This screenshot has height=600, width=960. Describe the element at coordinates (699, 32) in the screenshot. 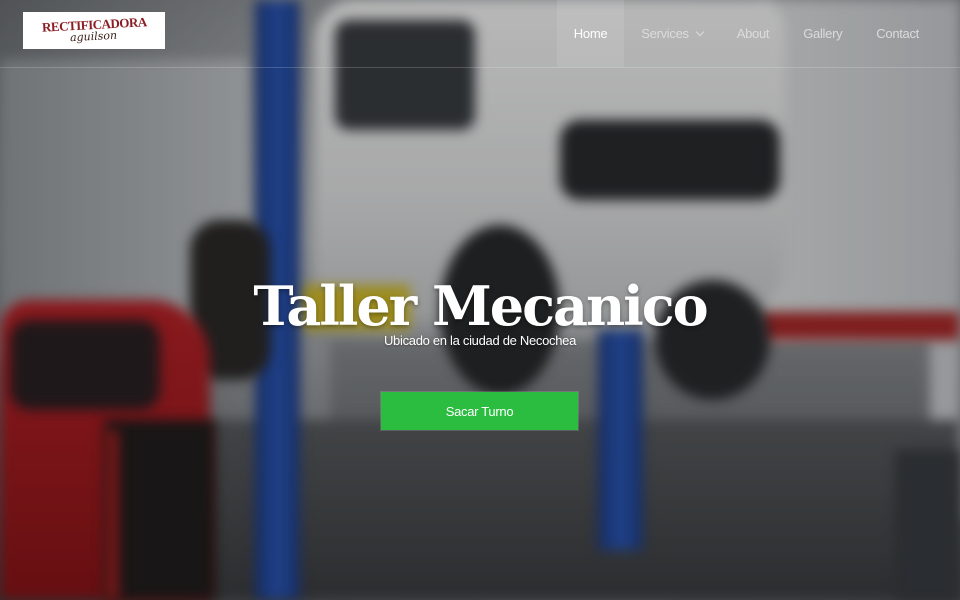

I see `chevron-down-icon` at that location.